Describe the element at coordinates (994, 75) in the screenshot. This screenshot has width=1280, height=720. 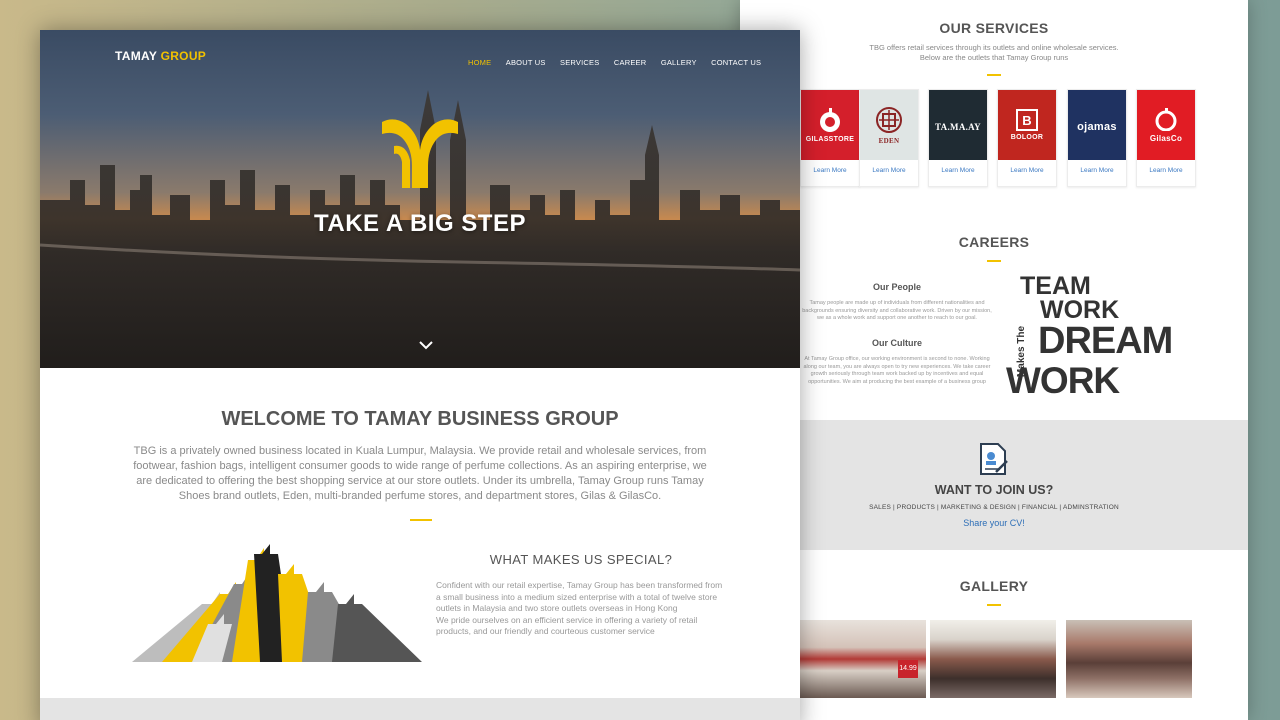
I see `services-underline` at that location.